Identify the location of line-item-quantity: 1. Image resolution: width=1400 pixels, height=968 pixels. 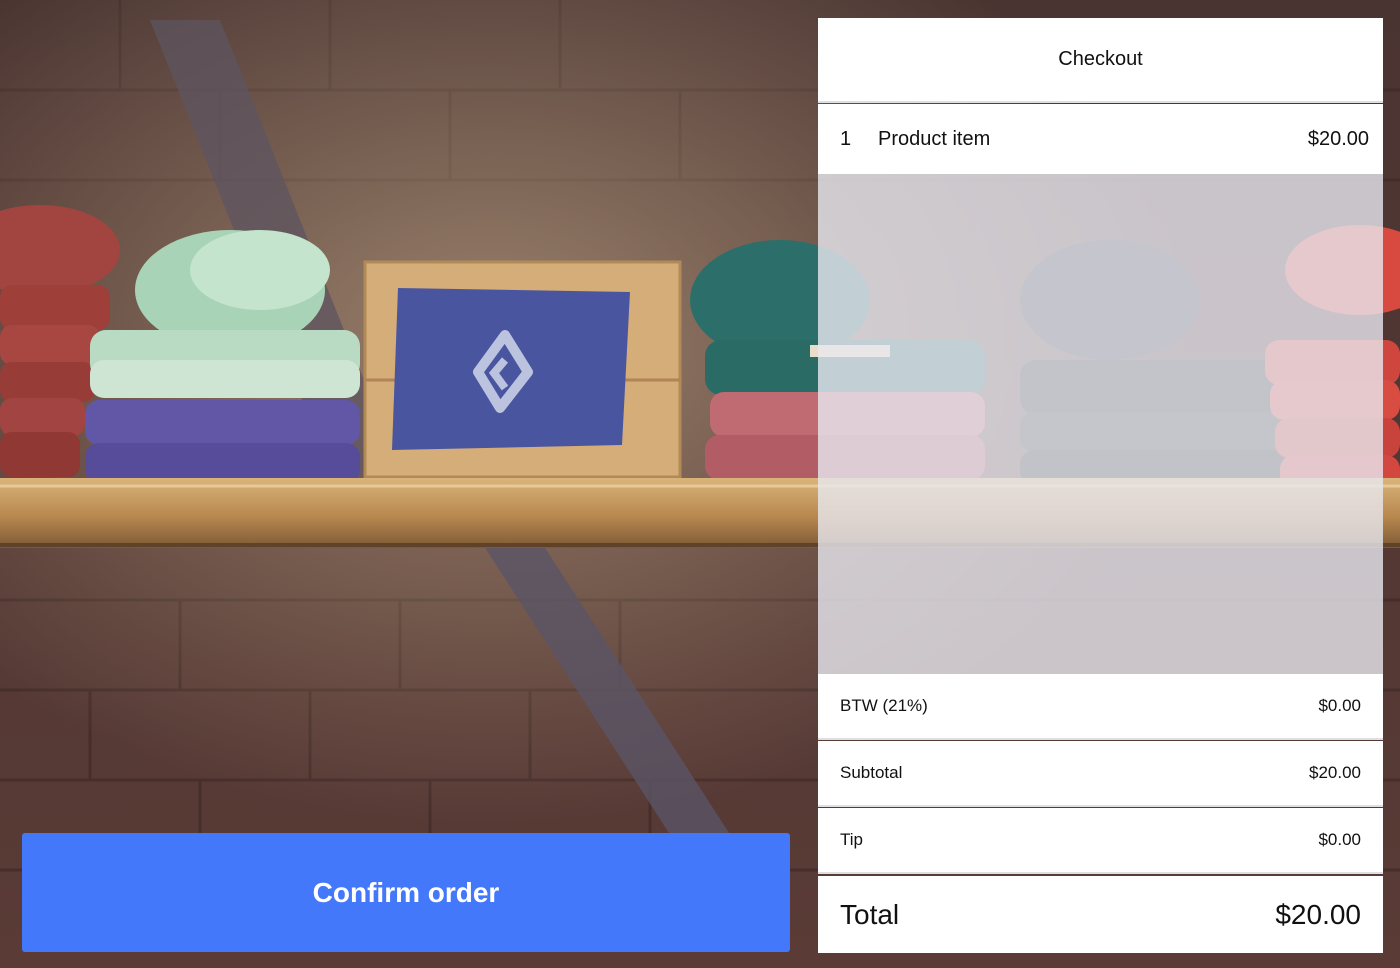
(846, 138).